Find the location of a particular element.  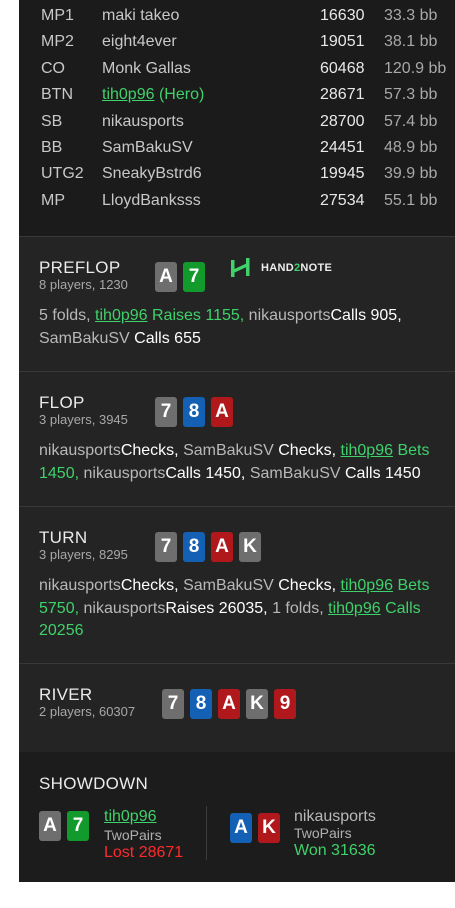

player-name-hero: tih0p96 (Hero) is located at coordinates (153, 95).